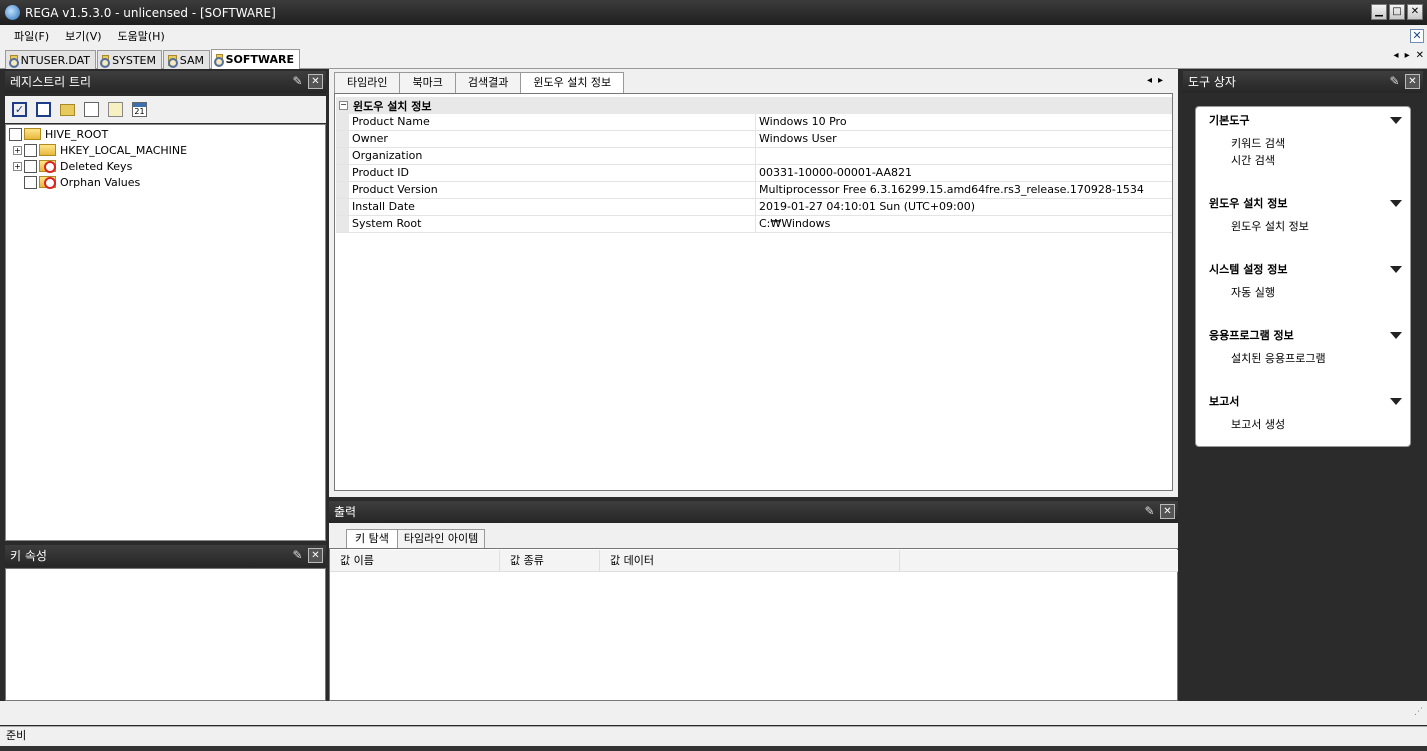 The width and height of the screenshot is (1427, 751). What do you see at coordinates (134, 60) in the screenshot?
I see `doc-tab-label: SYSTEM` at bounding box center [134, 60].